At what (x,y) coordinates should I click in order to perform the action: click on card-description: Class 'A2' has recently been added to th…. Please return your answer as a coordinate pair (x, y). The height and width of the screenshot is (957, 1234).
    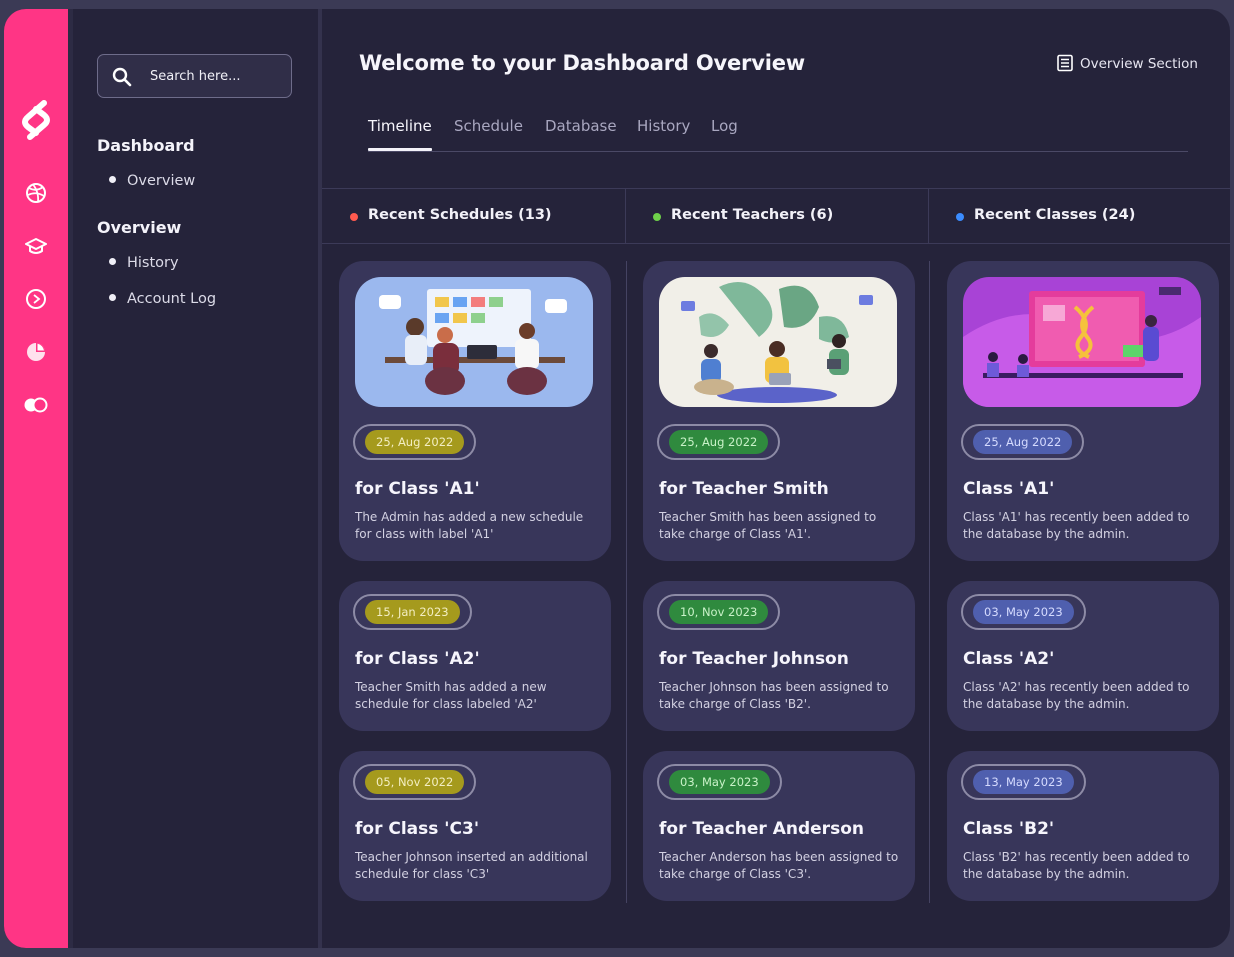
    Looking at the image, I should click on (1076, 695).